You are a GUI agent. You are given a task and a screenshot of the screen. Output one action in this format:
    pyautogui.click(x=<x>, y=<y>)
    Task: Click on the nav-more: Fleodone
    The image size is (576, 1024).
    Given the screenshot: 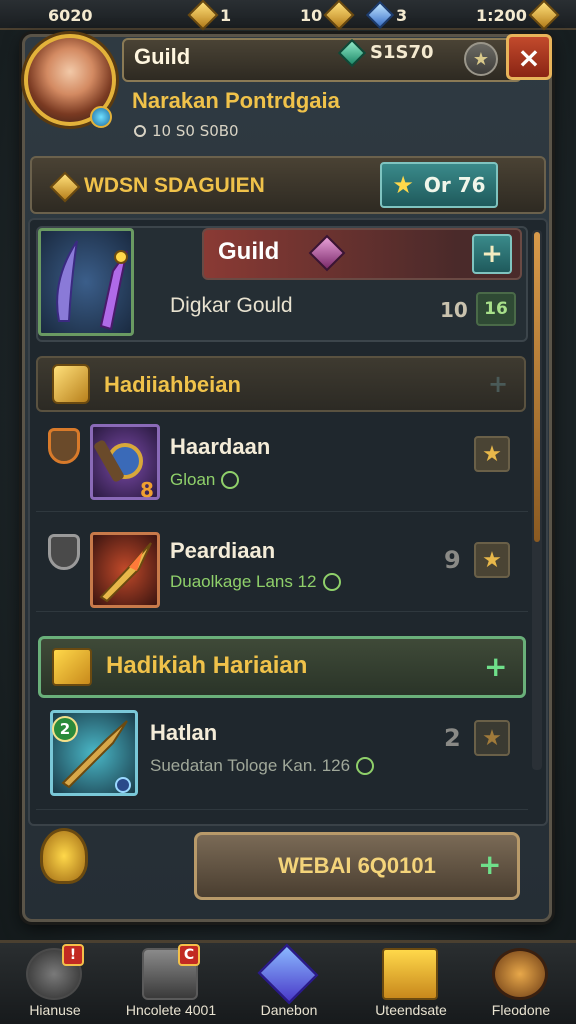 What is the action you would take?
    pyautogui.click(x=521, y=984)
    